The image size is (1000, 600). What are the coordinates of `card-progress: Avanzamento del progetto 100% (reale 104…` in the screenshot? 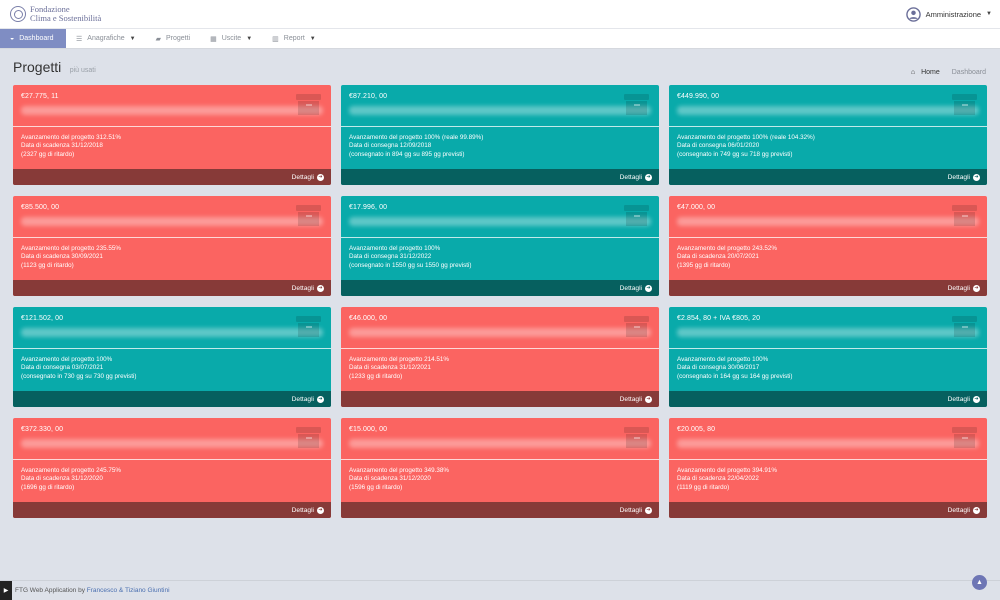 It's located at (746, 137).